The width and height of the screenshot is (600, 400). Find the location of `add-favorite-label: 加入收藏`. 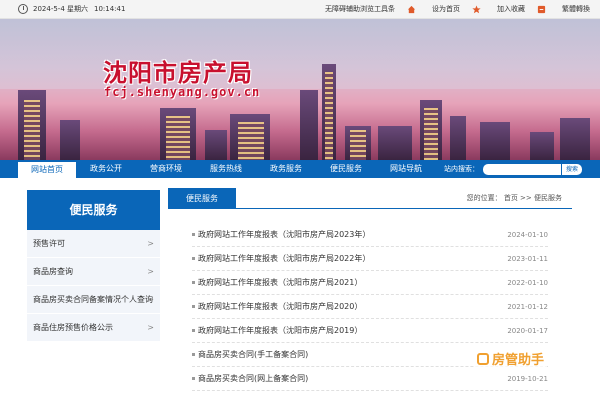

add-favorite-label: 加入收藏 is located at coordinates (511, 9).